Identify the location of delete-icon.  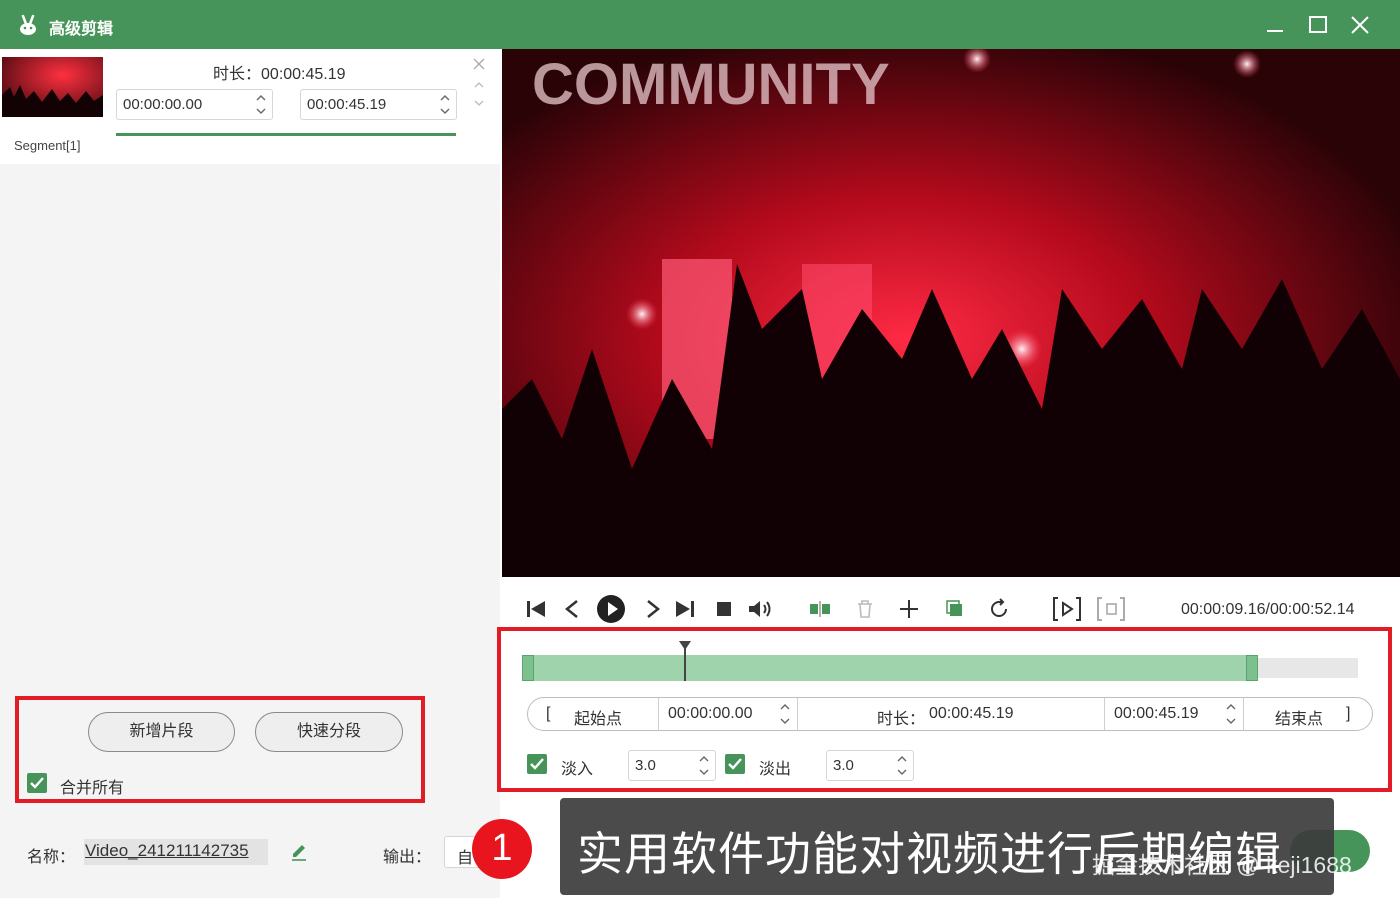
(865, 609).